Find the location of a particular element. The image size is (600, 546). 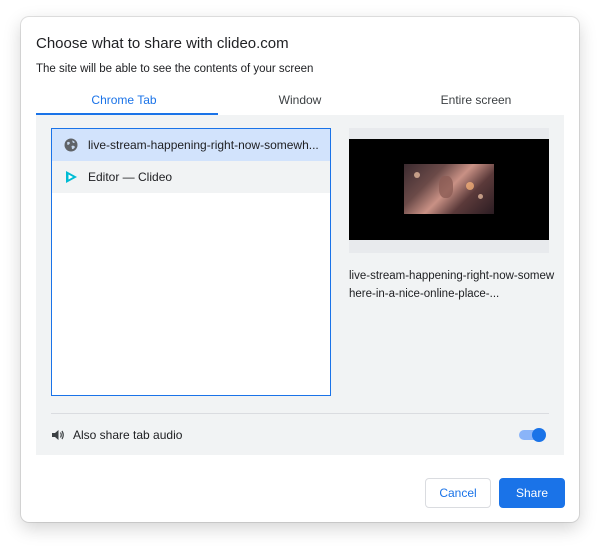

tab-entire-screen: Entire screen is located at coordinates (476, 102).